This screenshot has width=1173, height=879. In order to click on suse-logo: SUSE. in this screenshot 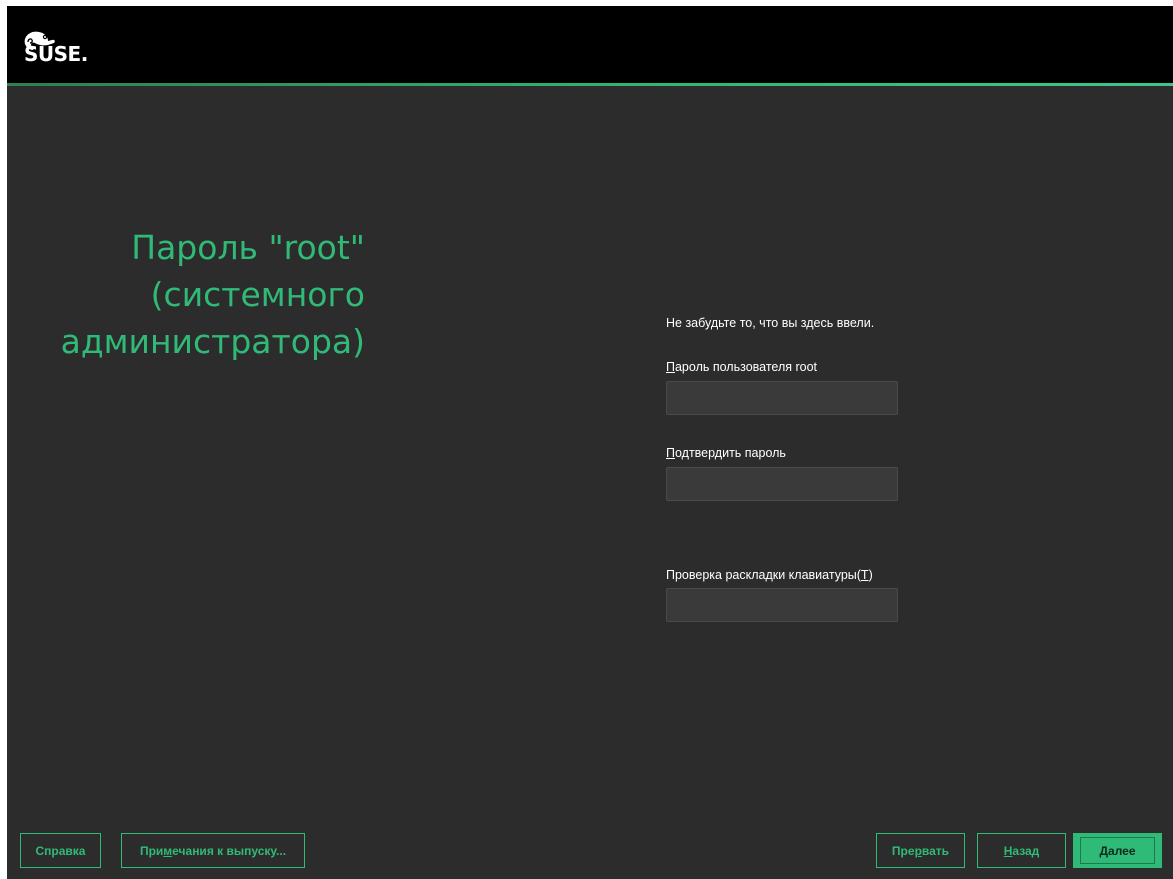, I will do `click(66, 48)`.